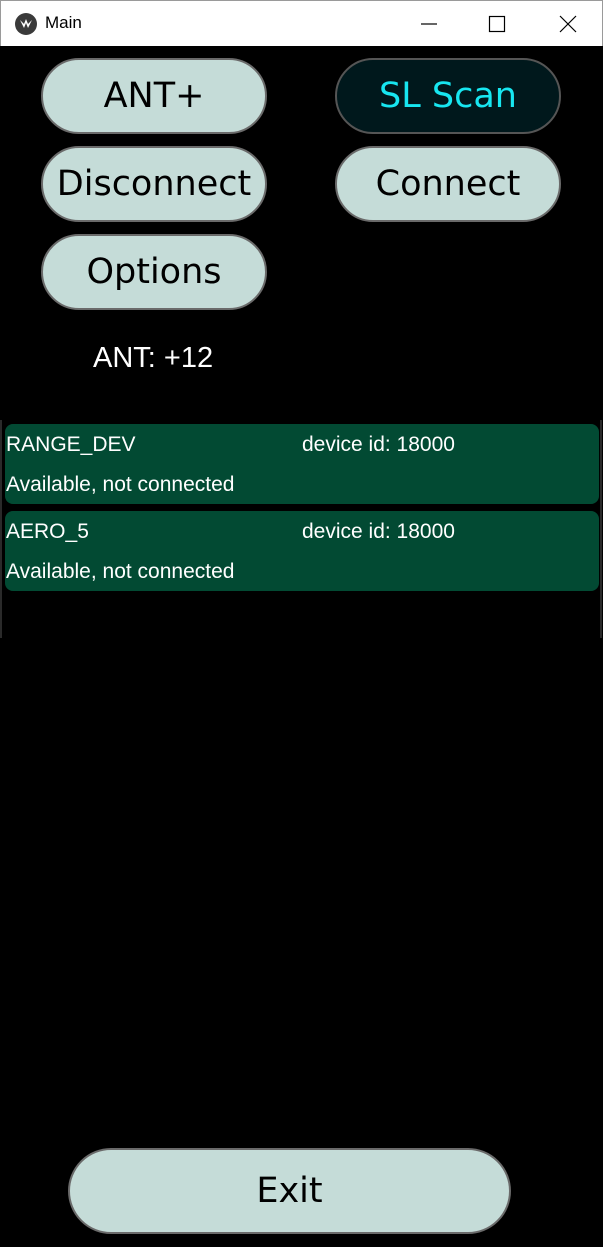 The height and width of the screenshot is (1247, 603). Describe the element at coordinates (153, 358) in the screenshot. I see `ant-status-label: ANT: +12` at that location.